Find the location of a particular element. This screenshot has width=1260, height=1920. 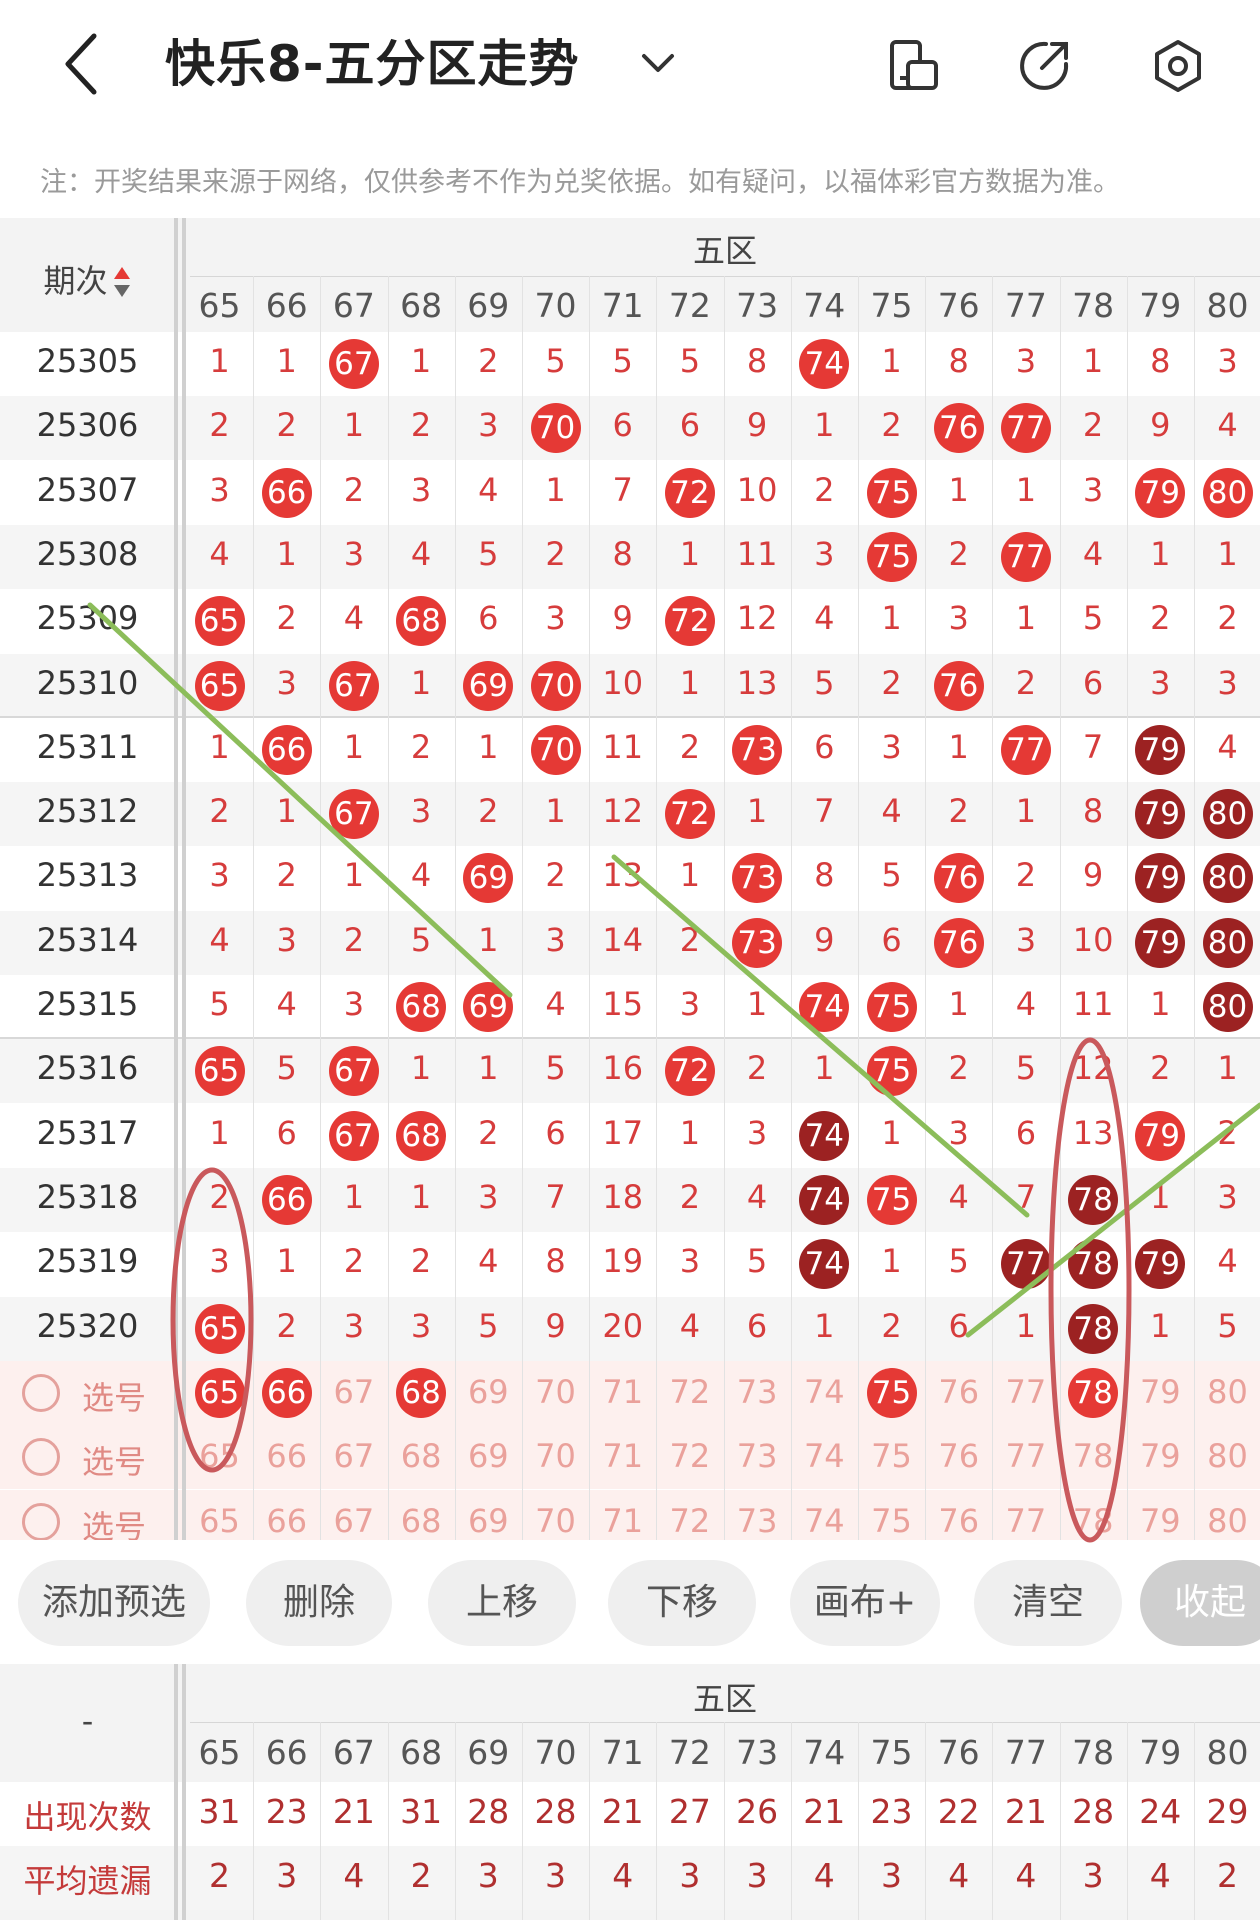

share-icon is located at coordinates (1044, 66).